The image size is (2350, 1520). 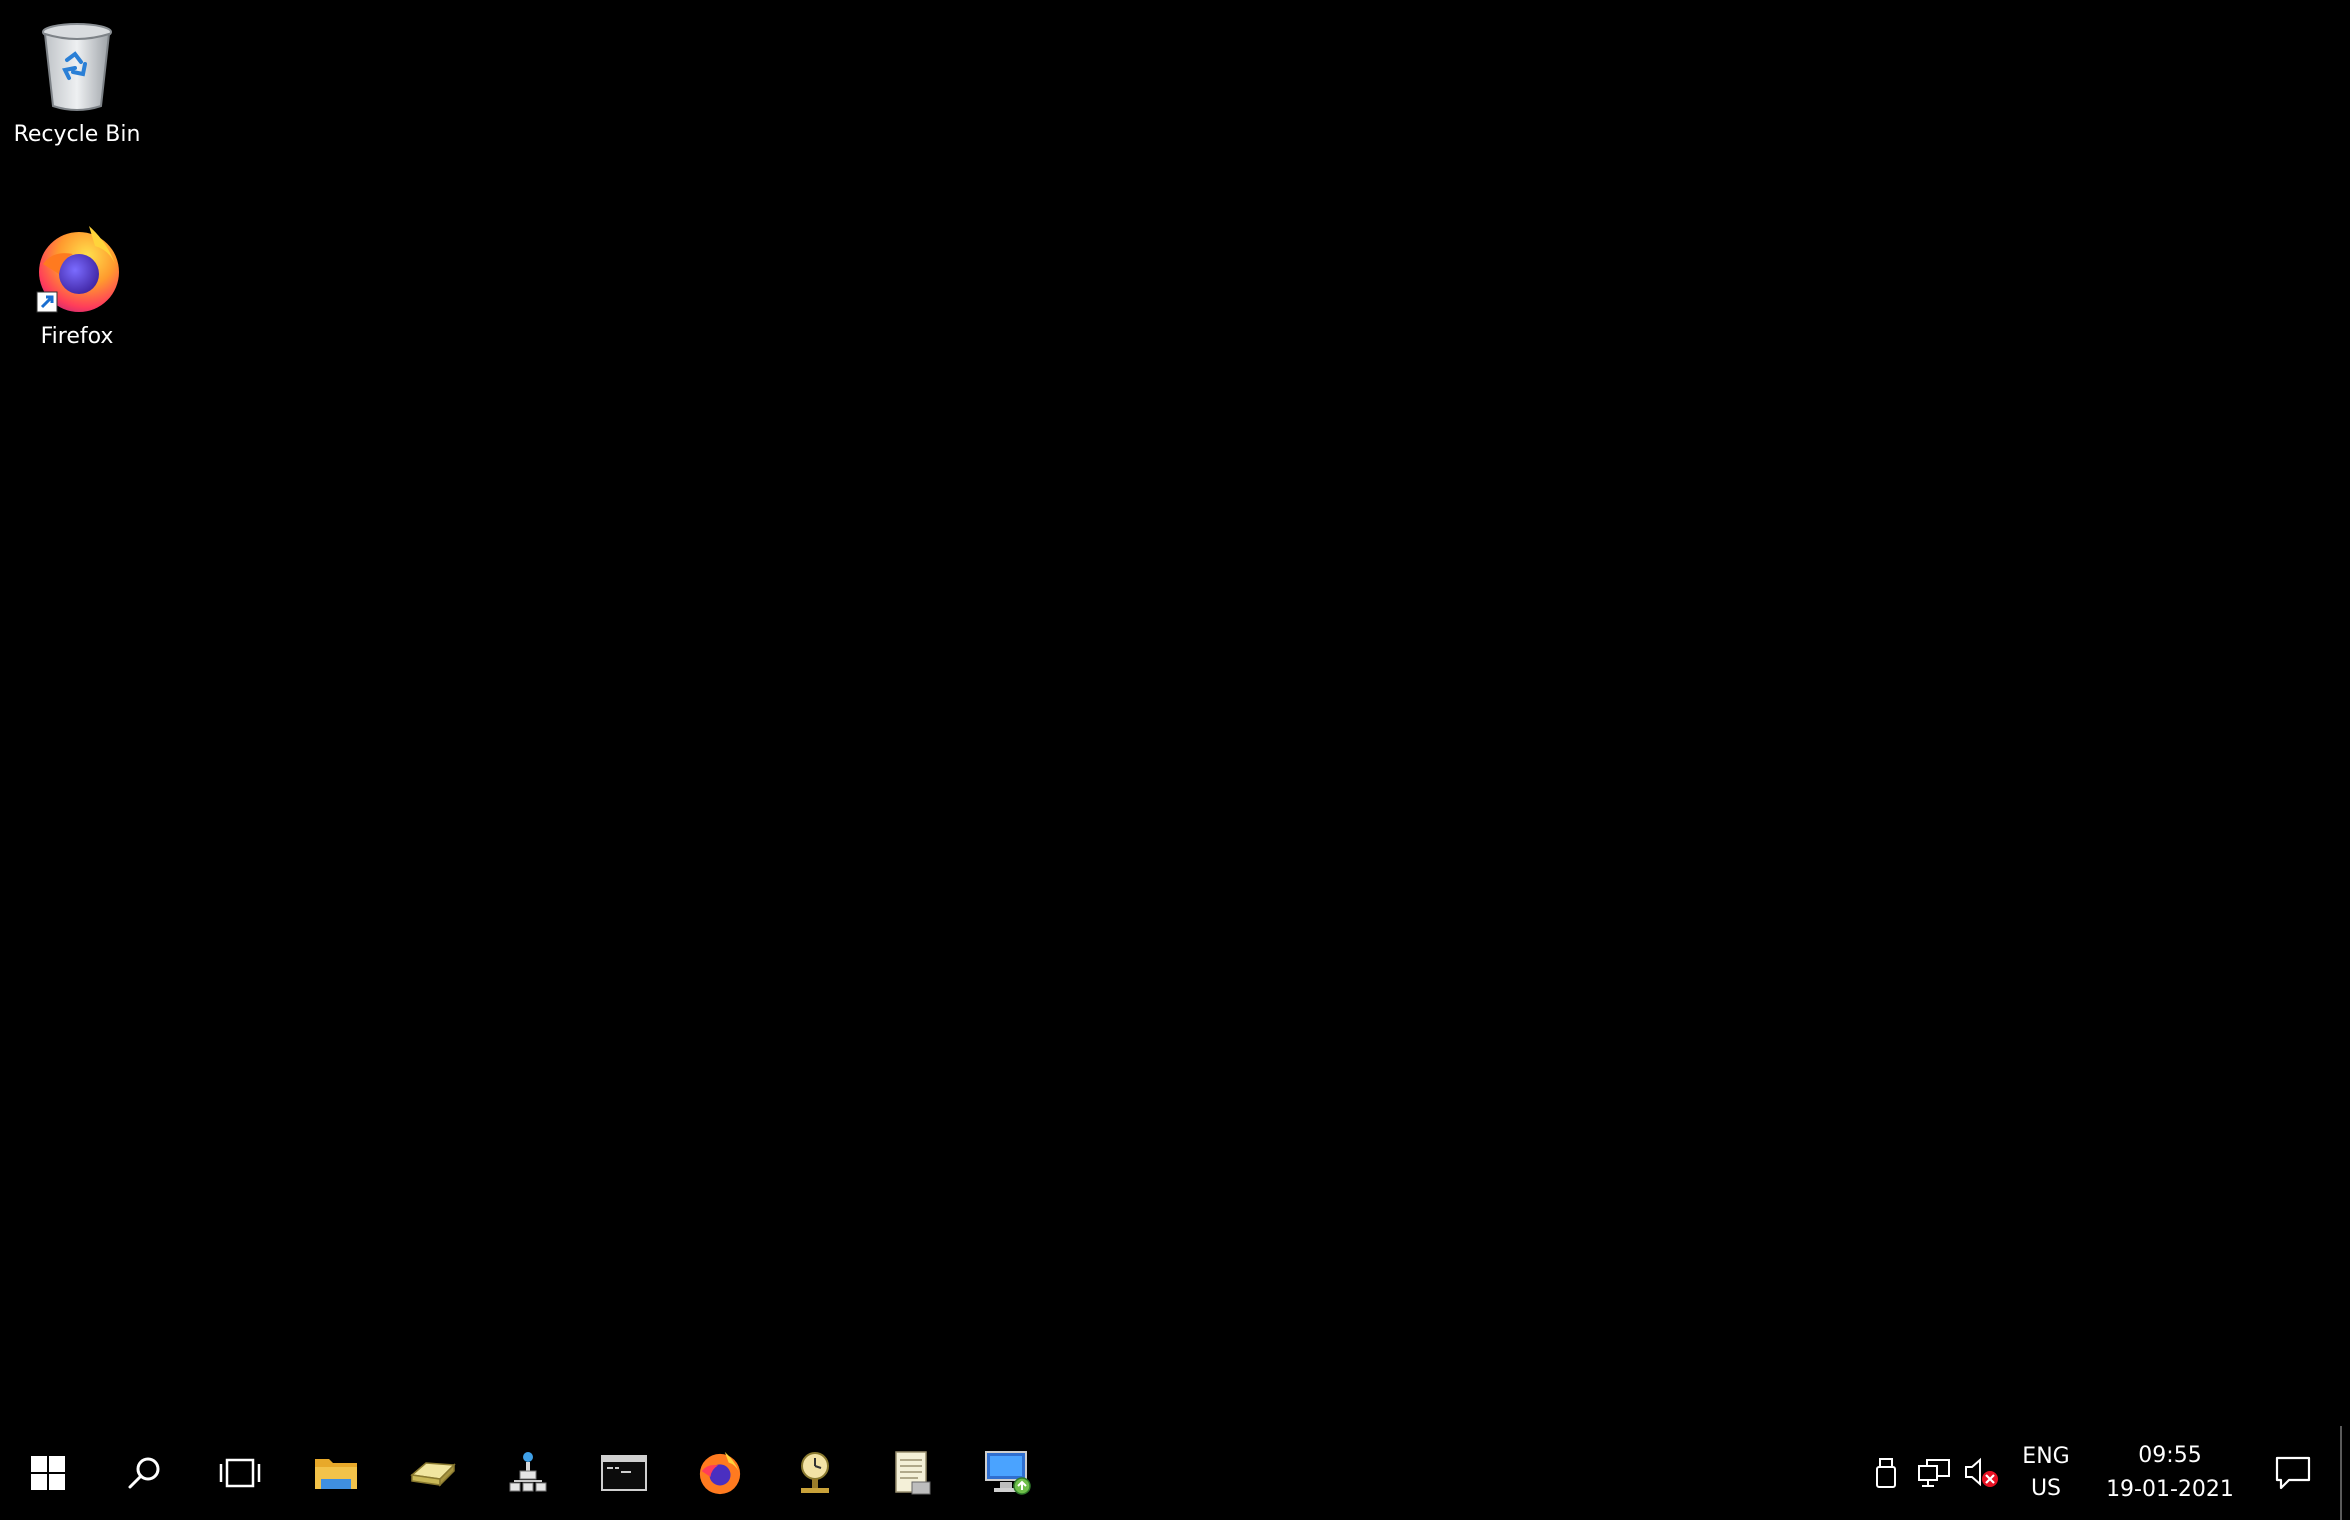 I want to click on clock: 09:55 19-01-2021, so click(x=2170, y=1473).